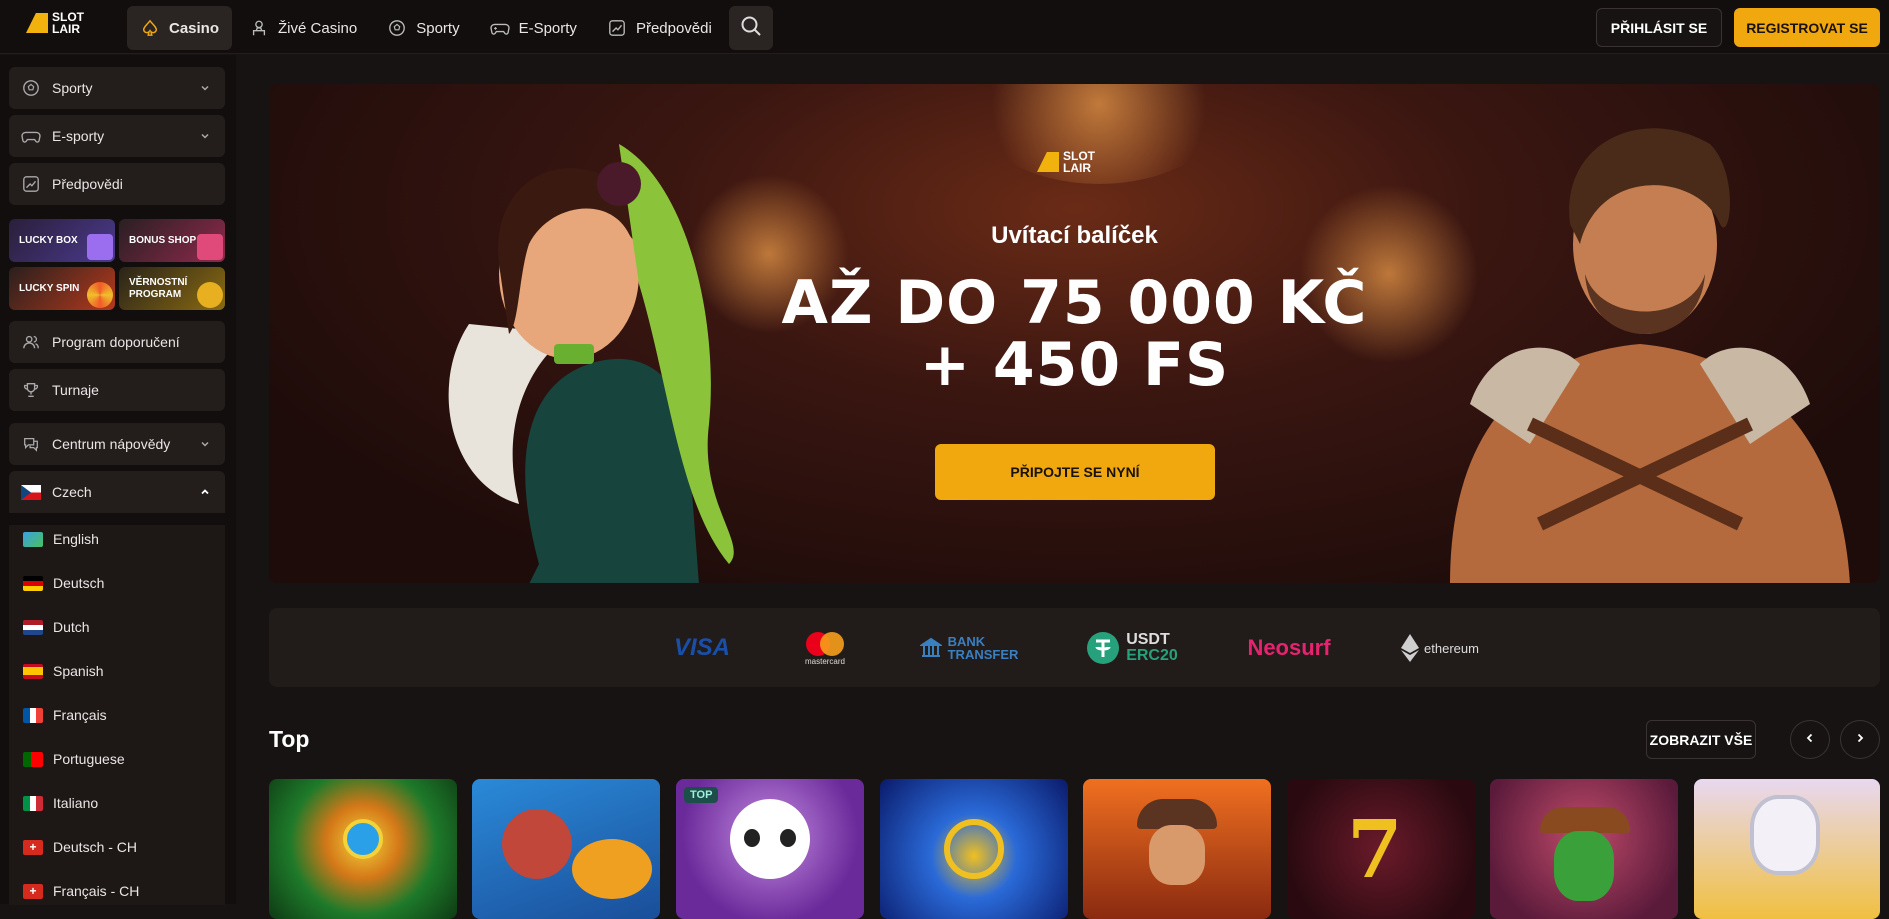  I want to click on game-card-hot-coins: 7, so click(1381, 849).